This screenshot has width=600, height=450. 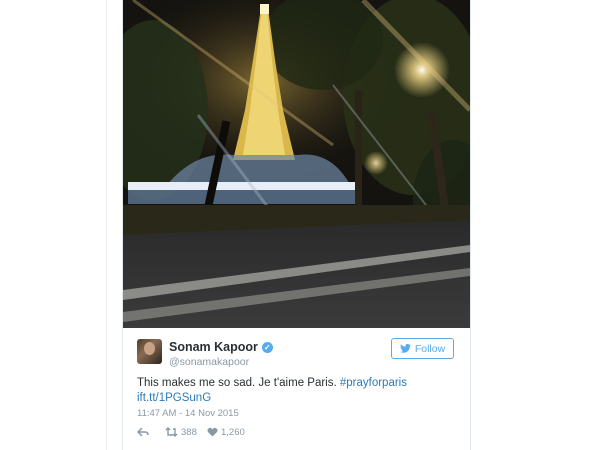 I want to click on heart-icon, so click(x=212, y=432).